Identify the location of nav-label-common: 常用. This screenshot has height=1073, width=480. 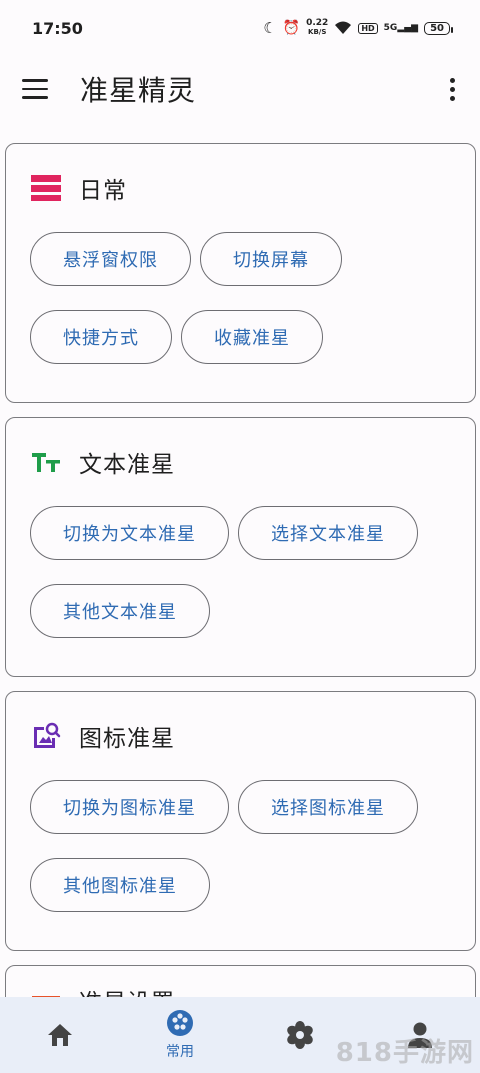
(180, 1052).